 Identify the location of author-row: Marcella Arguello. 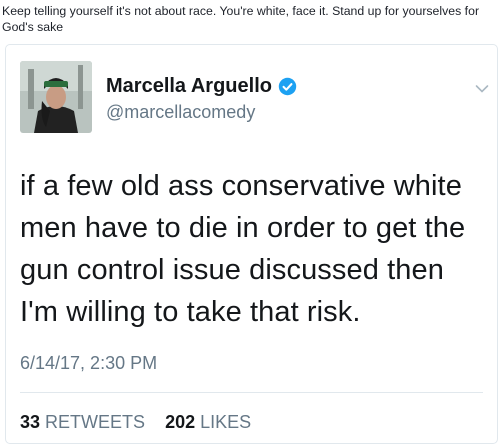
(201, 86).